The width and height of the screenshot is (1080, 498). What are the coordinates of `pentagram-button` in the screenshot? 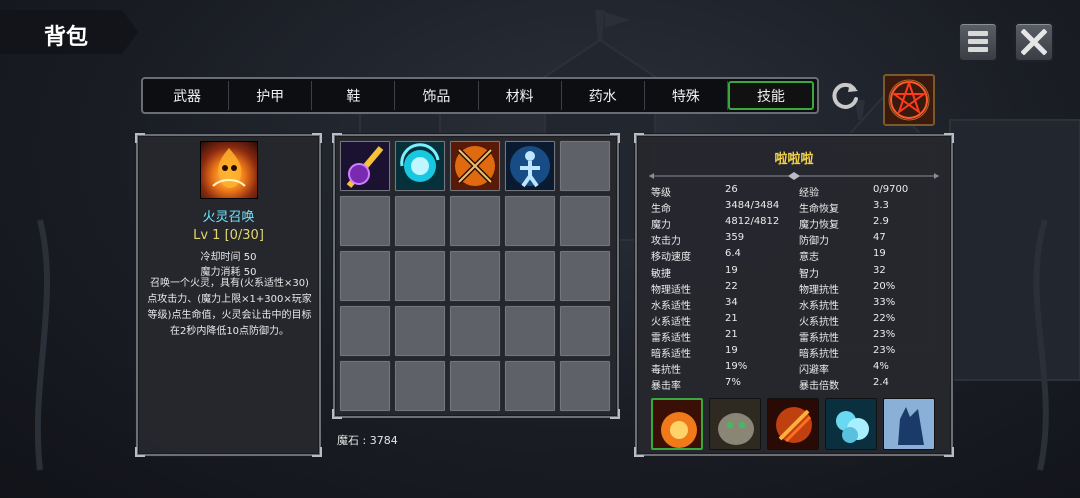 It's located at (909, 100).